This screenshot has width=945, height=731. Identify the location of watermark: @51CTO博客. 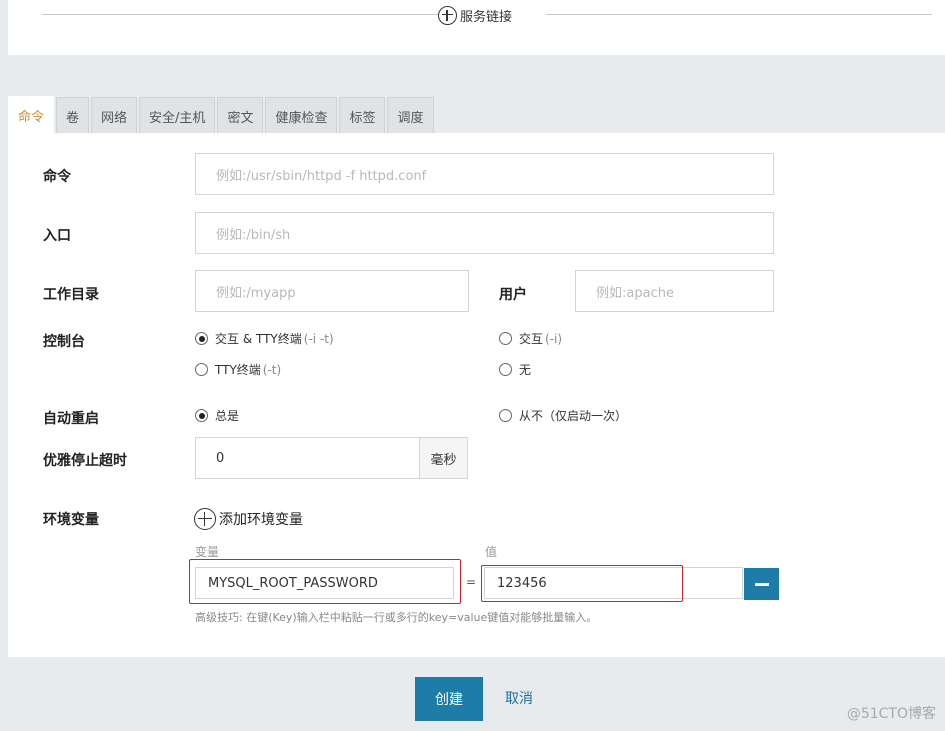
(891, 714).